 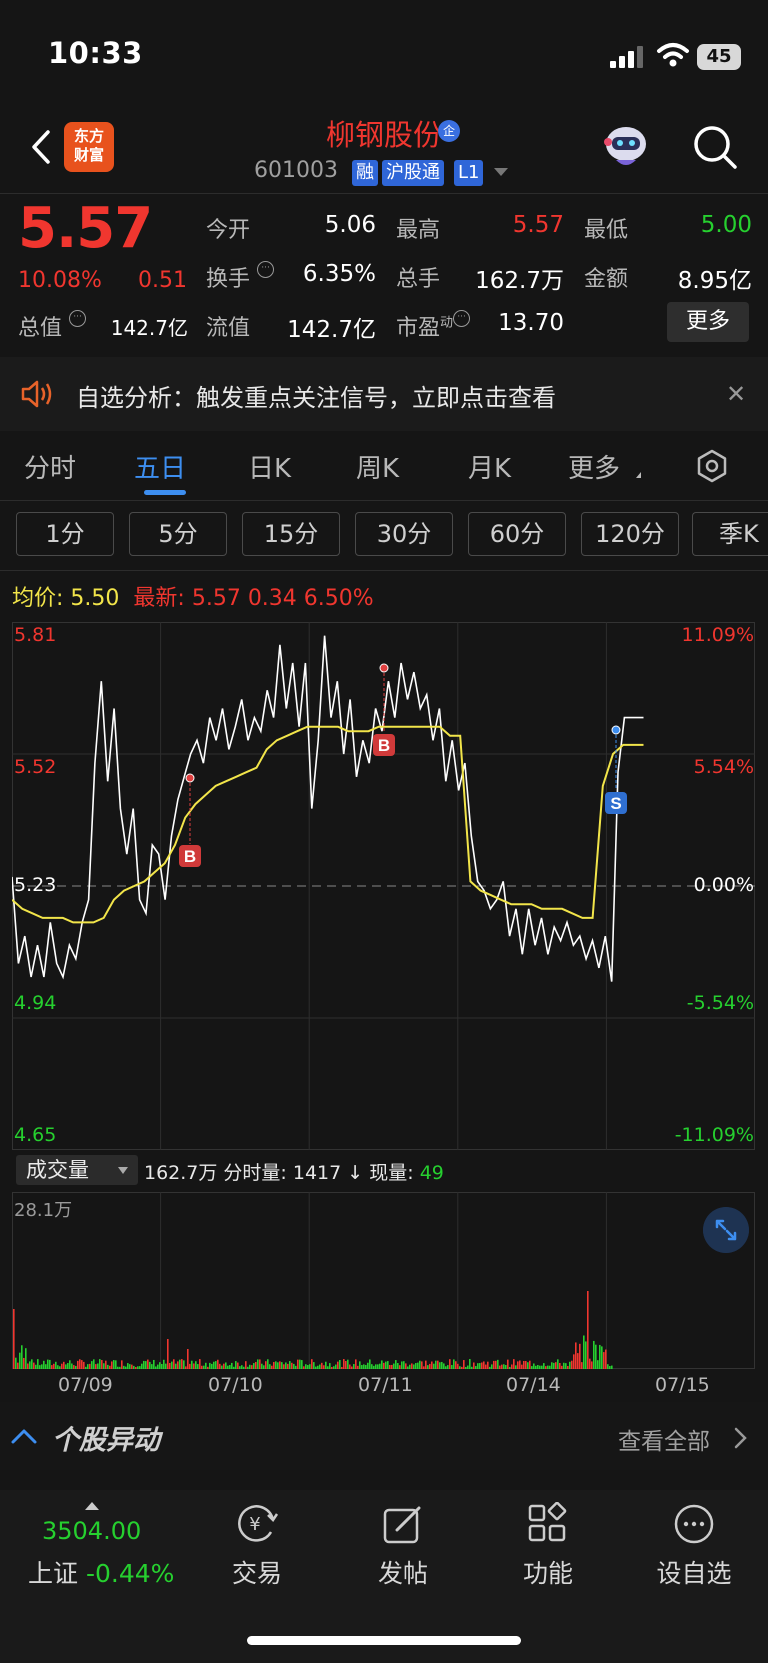 What do you see at coordinates (717, 635) in the screenshot?
I see `pct-axis-top: 11.09%` at bounding box center [717, 635].